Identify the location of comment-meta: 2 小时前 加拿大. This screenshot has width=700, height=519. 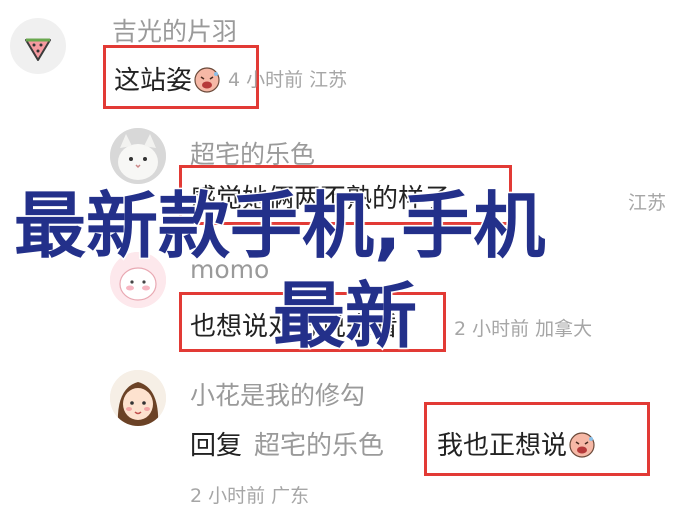
(523, 329).